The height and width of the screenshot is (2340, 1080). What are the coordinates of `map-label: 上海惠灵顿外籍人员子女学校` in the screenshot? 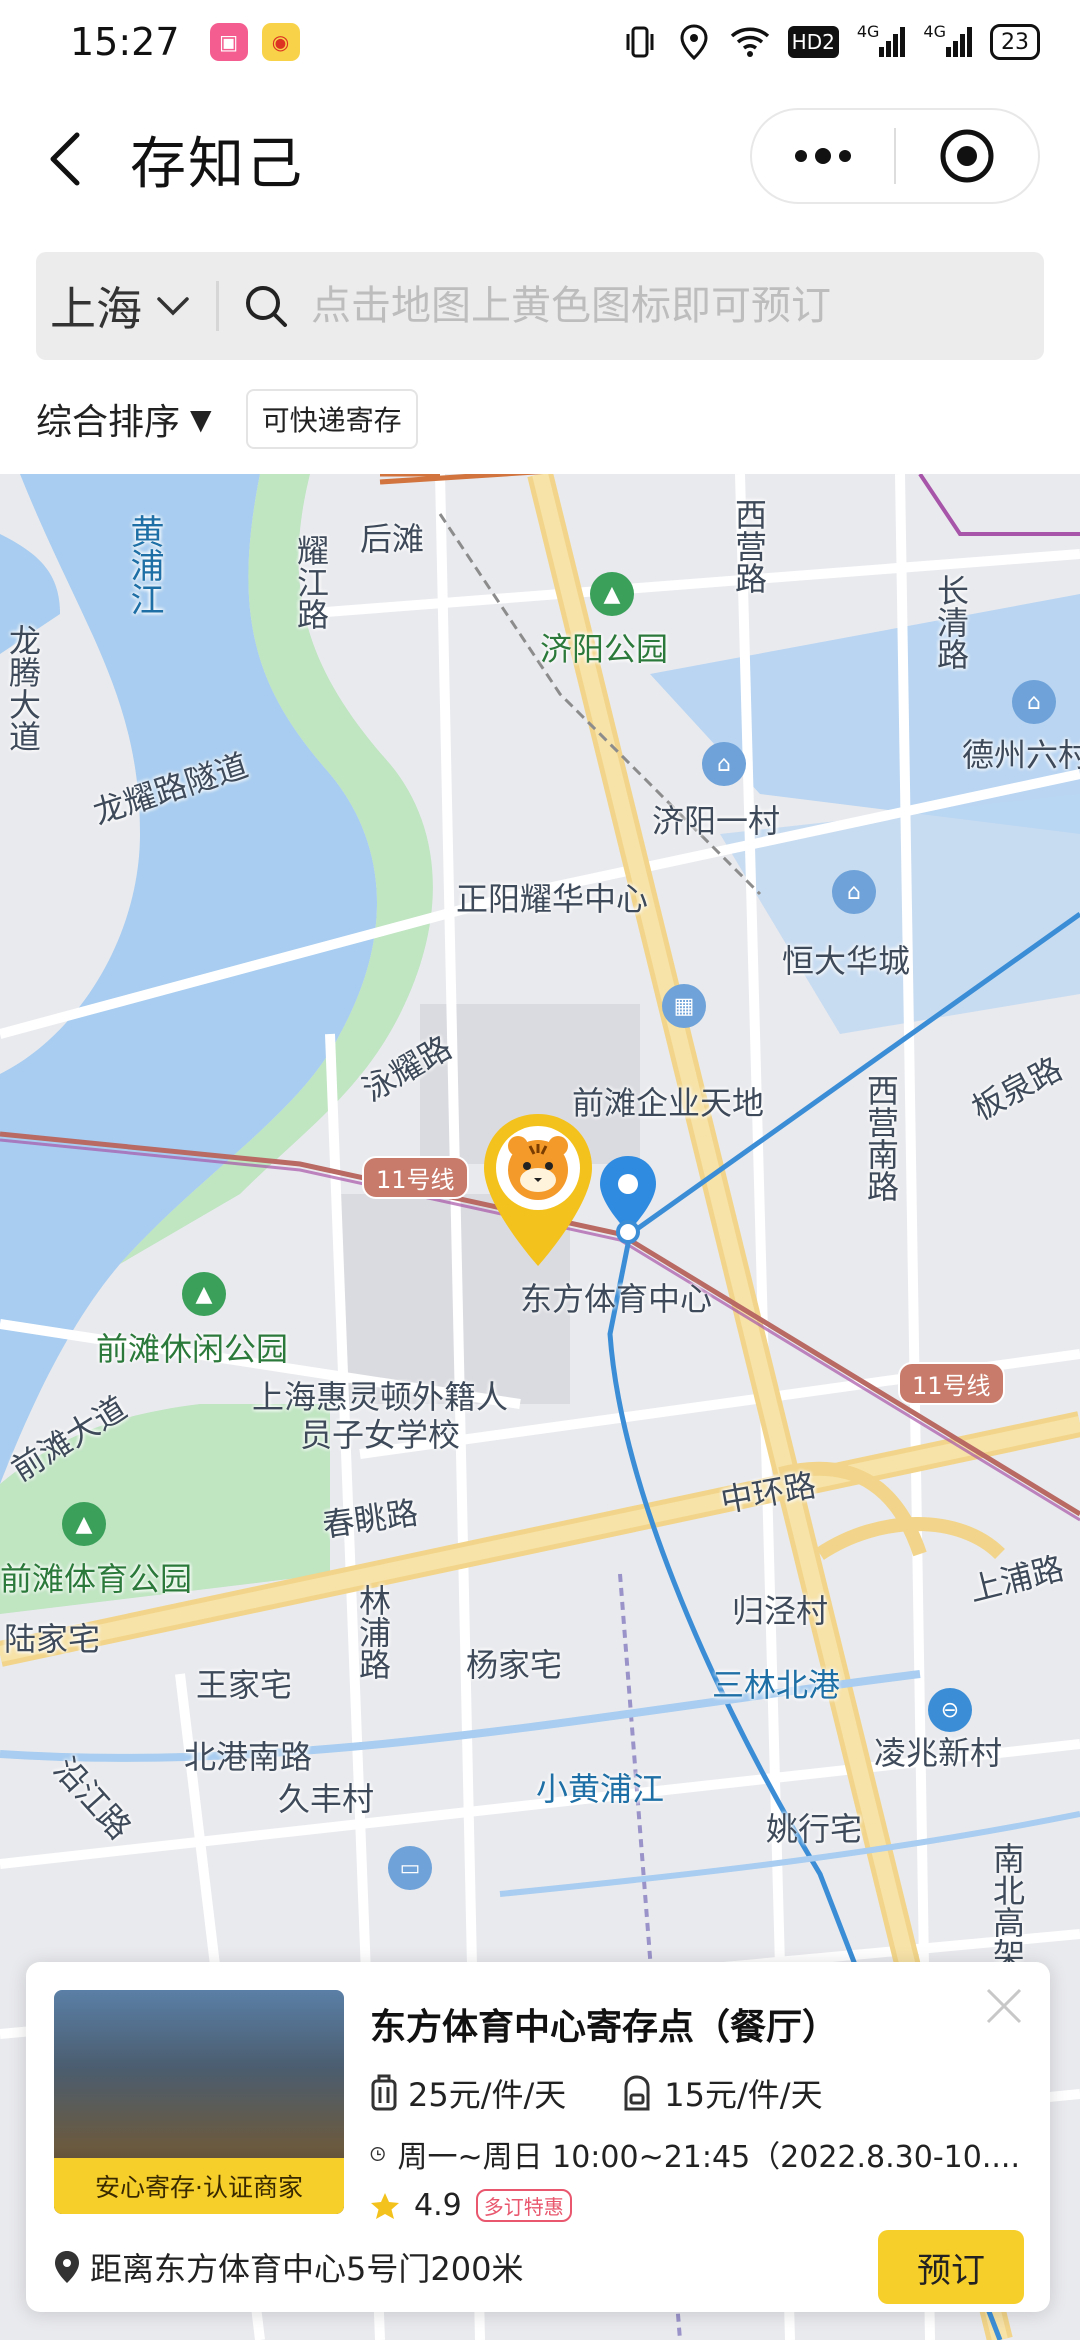 It's located at (379, 1416).